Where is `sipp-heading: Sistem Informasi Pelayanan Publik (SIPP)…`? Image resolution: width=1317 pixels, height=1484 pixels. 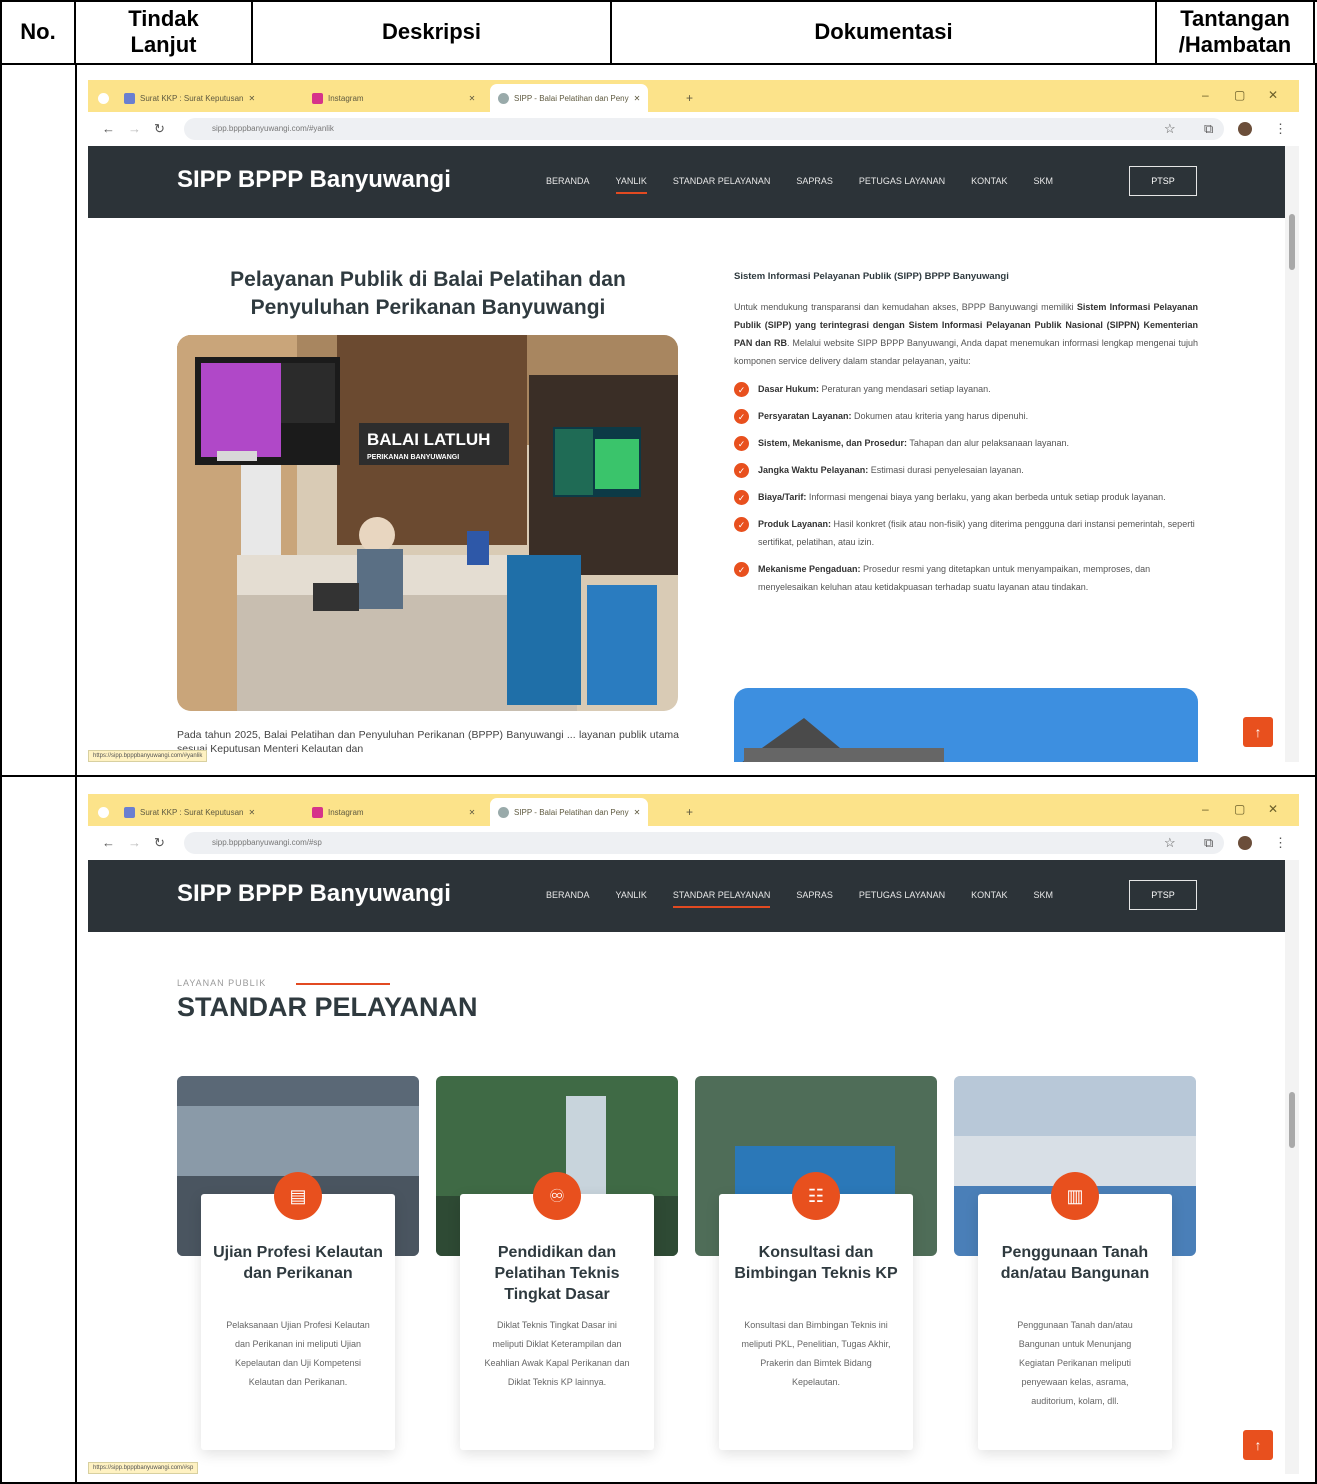 sipp-heading: Sistem Informasi Pelayanan Publik (SIPP)… is located at coordinates (871, 276).